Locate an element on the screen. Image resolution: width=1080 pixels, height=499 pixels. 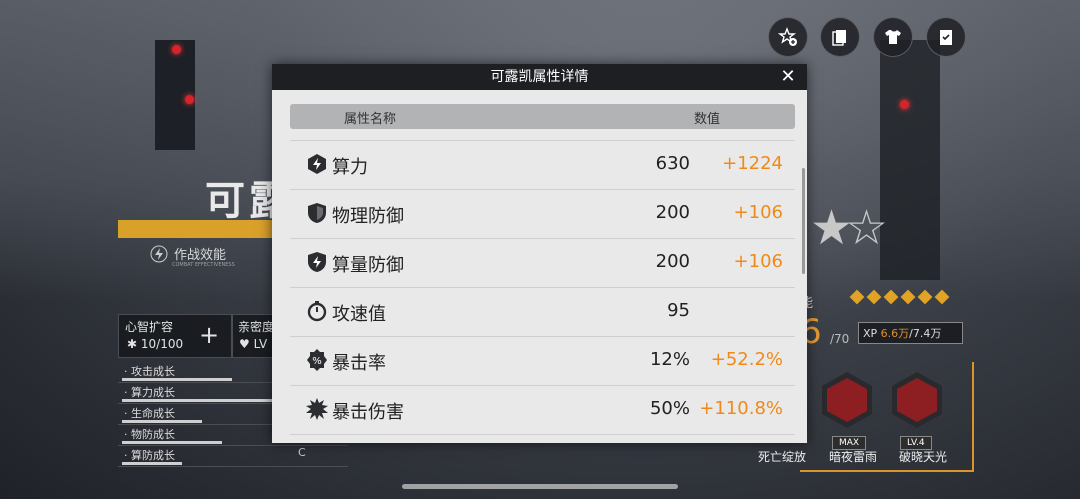
rank-diamonds is located at coordinates (899, 297).